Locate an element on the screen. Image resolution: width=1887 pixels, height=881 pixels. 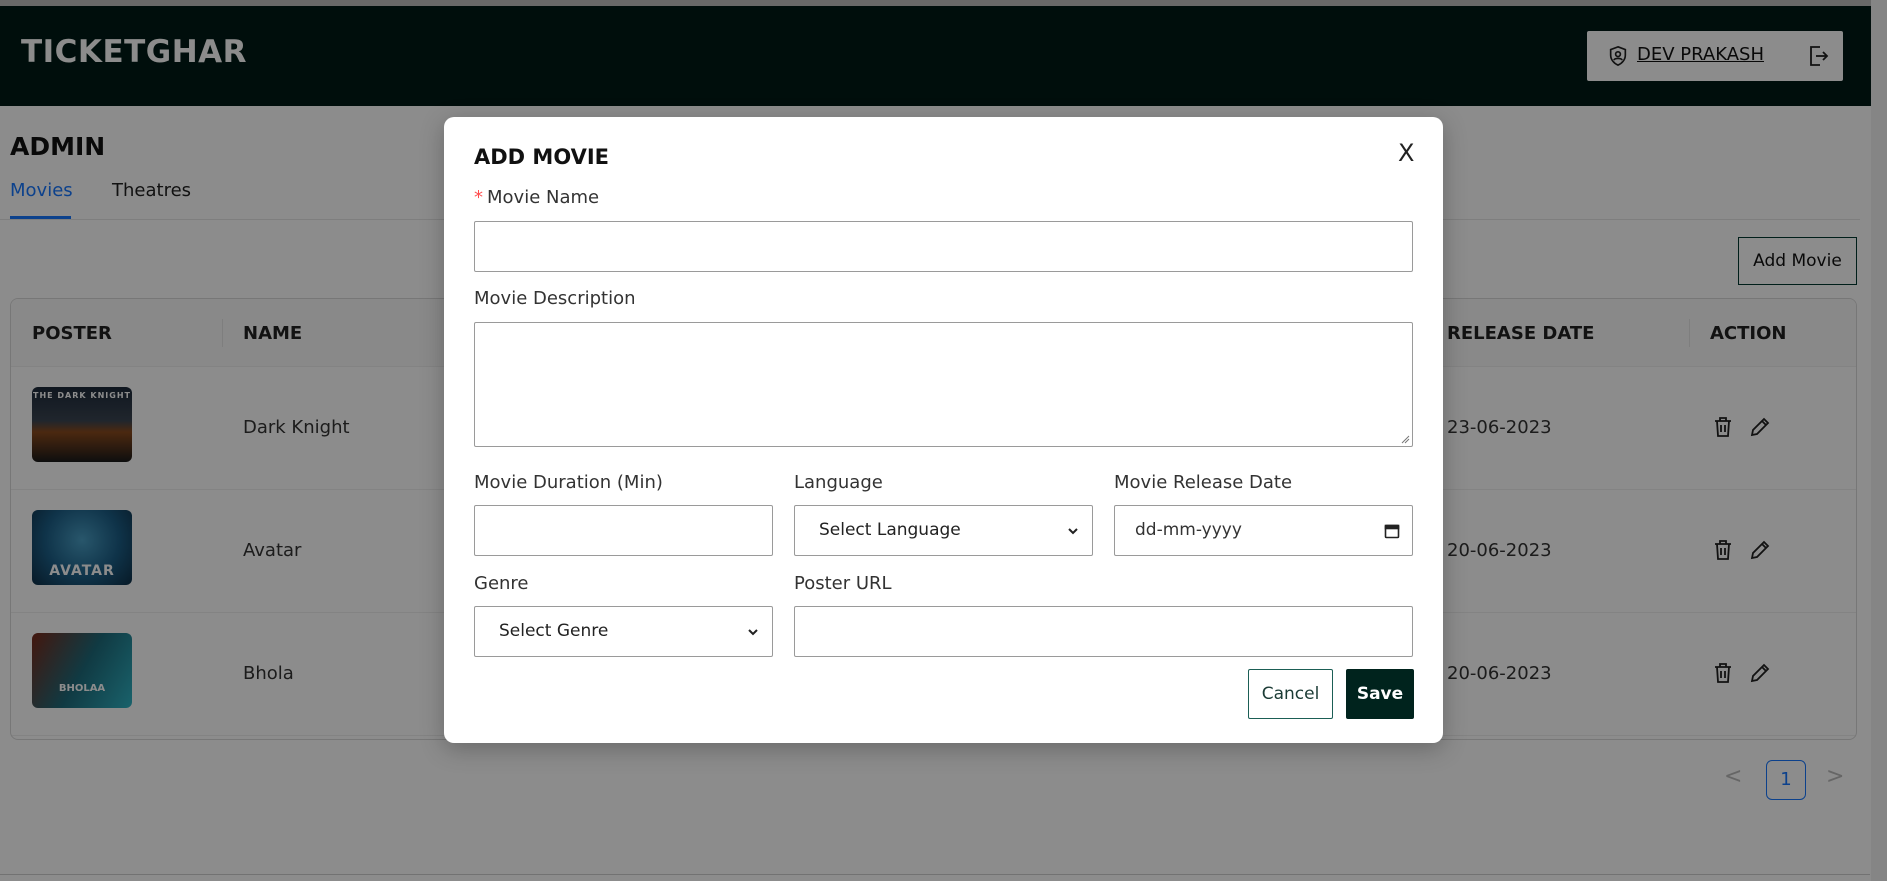
release-date-label: Movie Release Date is located at coordinates (1203, 482).